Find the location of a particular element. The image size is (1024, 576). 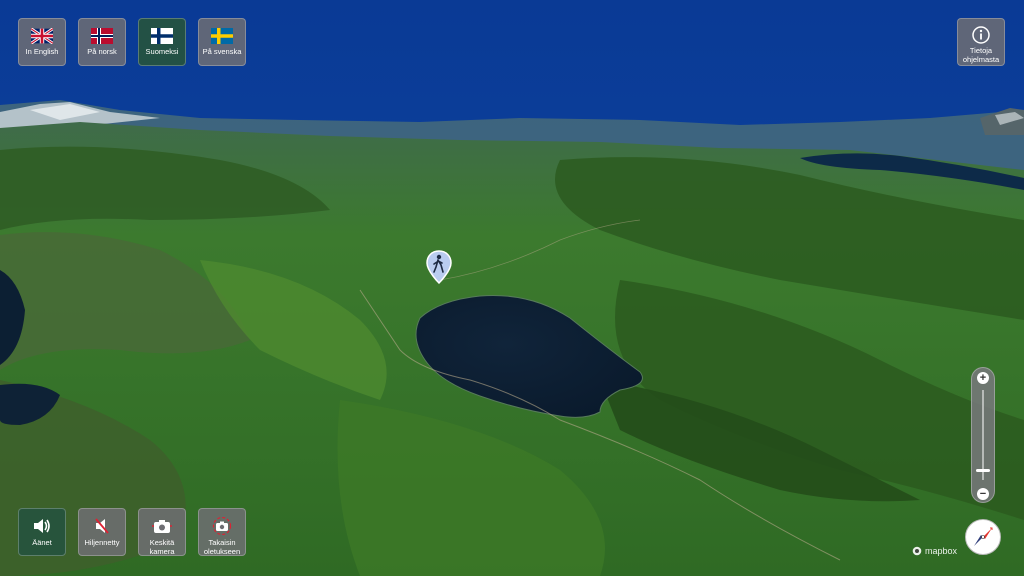

zoom-track is located at coordinates (983, 435).